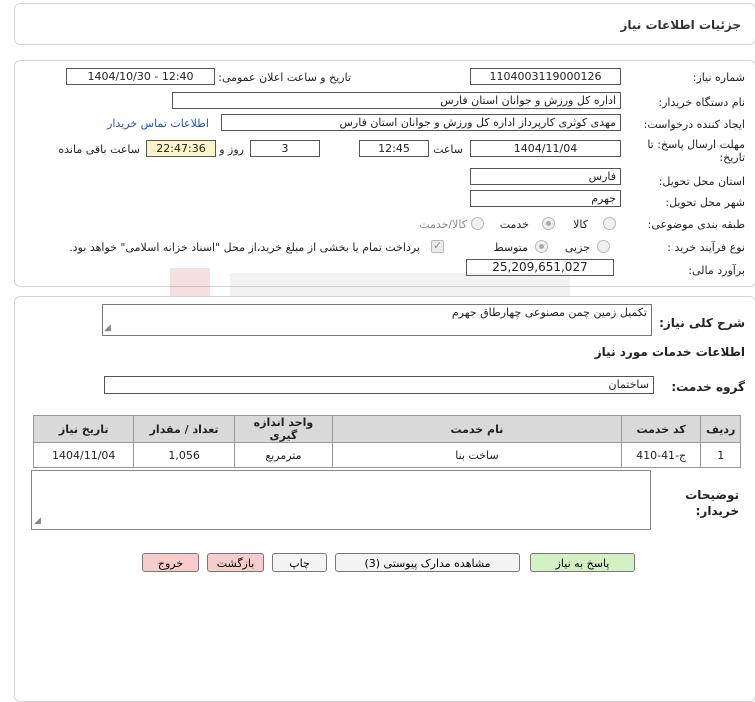 The image size is (755, 702). What do you see at coordinates (580, 224) in the screenshot?
I see `category-option-goods: کالا` at bounding box center [580, 224].